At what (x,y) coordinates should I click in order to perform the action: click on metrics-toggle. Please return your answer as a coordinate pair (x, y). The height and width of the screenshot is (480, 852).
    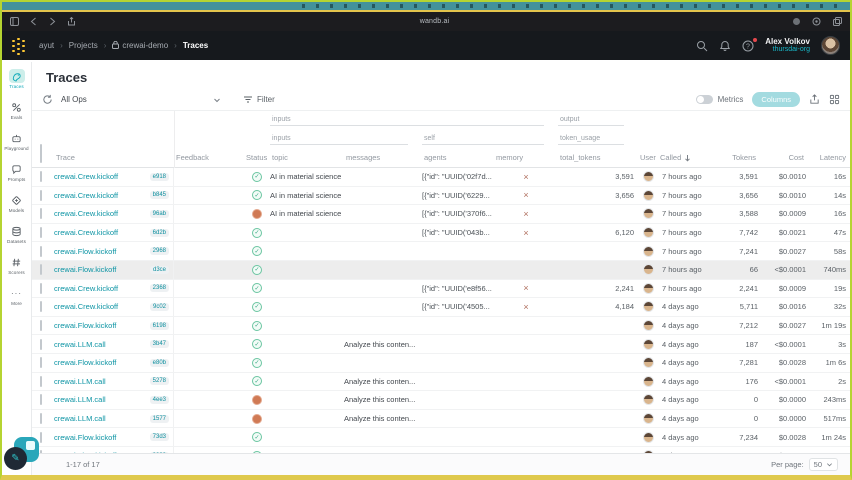
    Looking at the image, I should click on (704, 99).